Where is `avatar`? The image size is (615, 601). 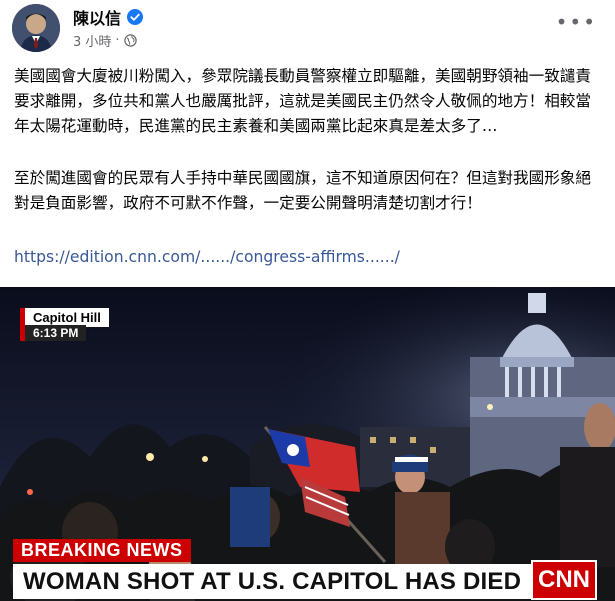 avatar is located at coordinates (36, 28).